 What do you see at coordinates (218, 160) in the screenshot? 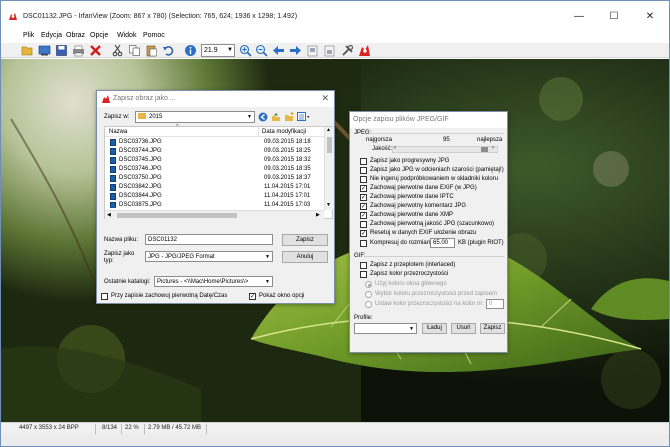
I see `file-row: DSC03745.JPG 09.03.2015 18:32` at bounding box center [218, 160].